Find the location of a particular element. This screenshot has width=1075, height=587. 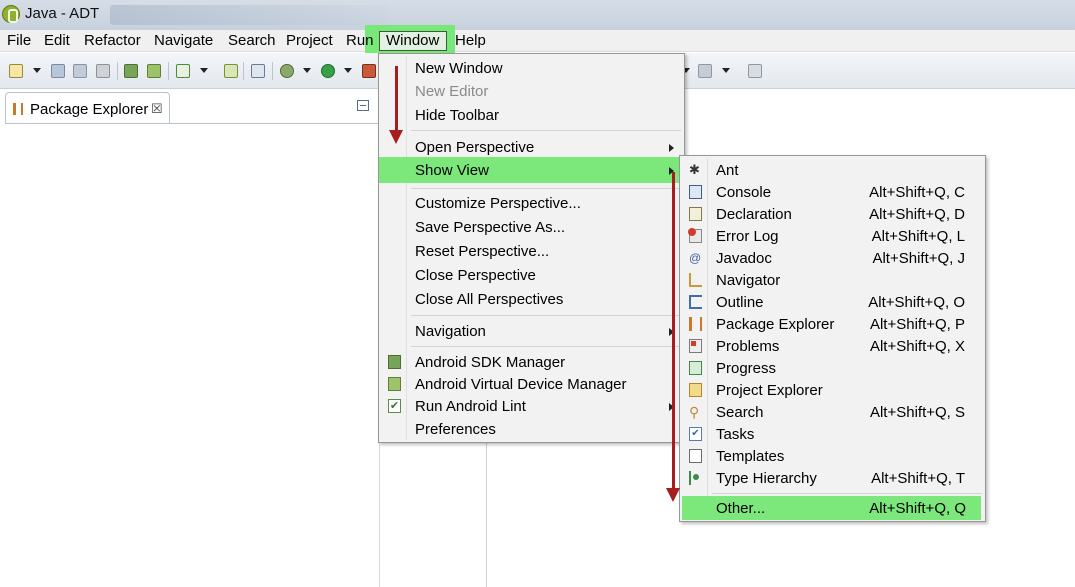

progress-icon is located at coordinates (695, 368).